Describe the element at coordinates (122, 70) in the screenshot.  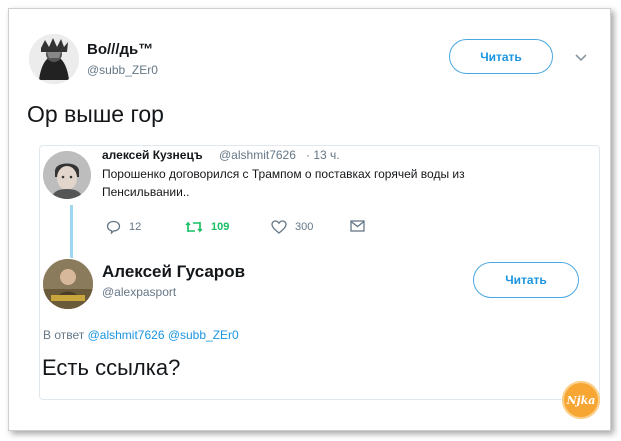
I see `author-handle: @subb_ZEr0` at that location.